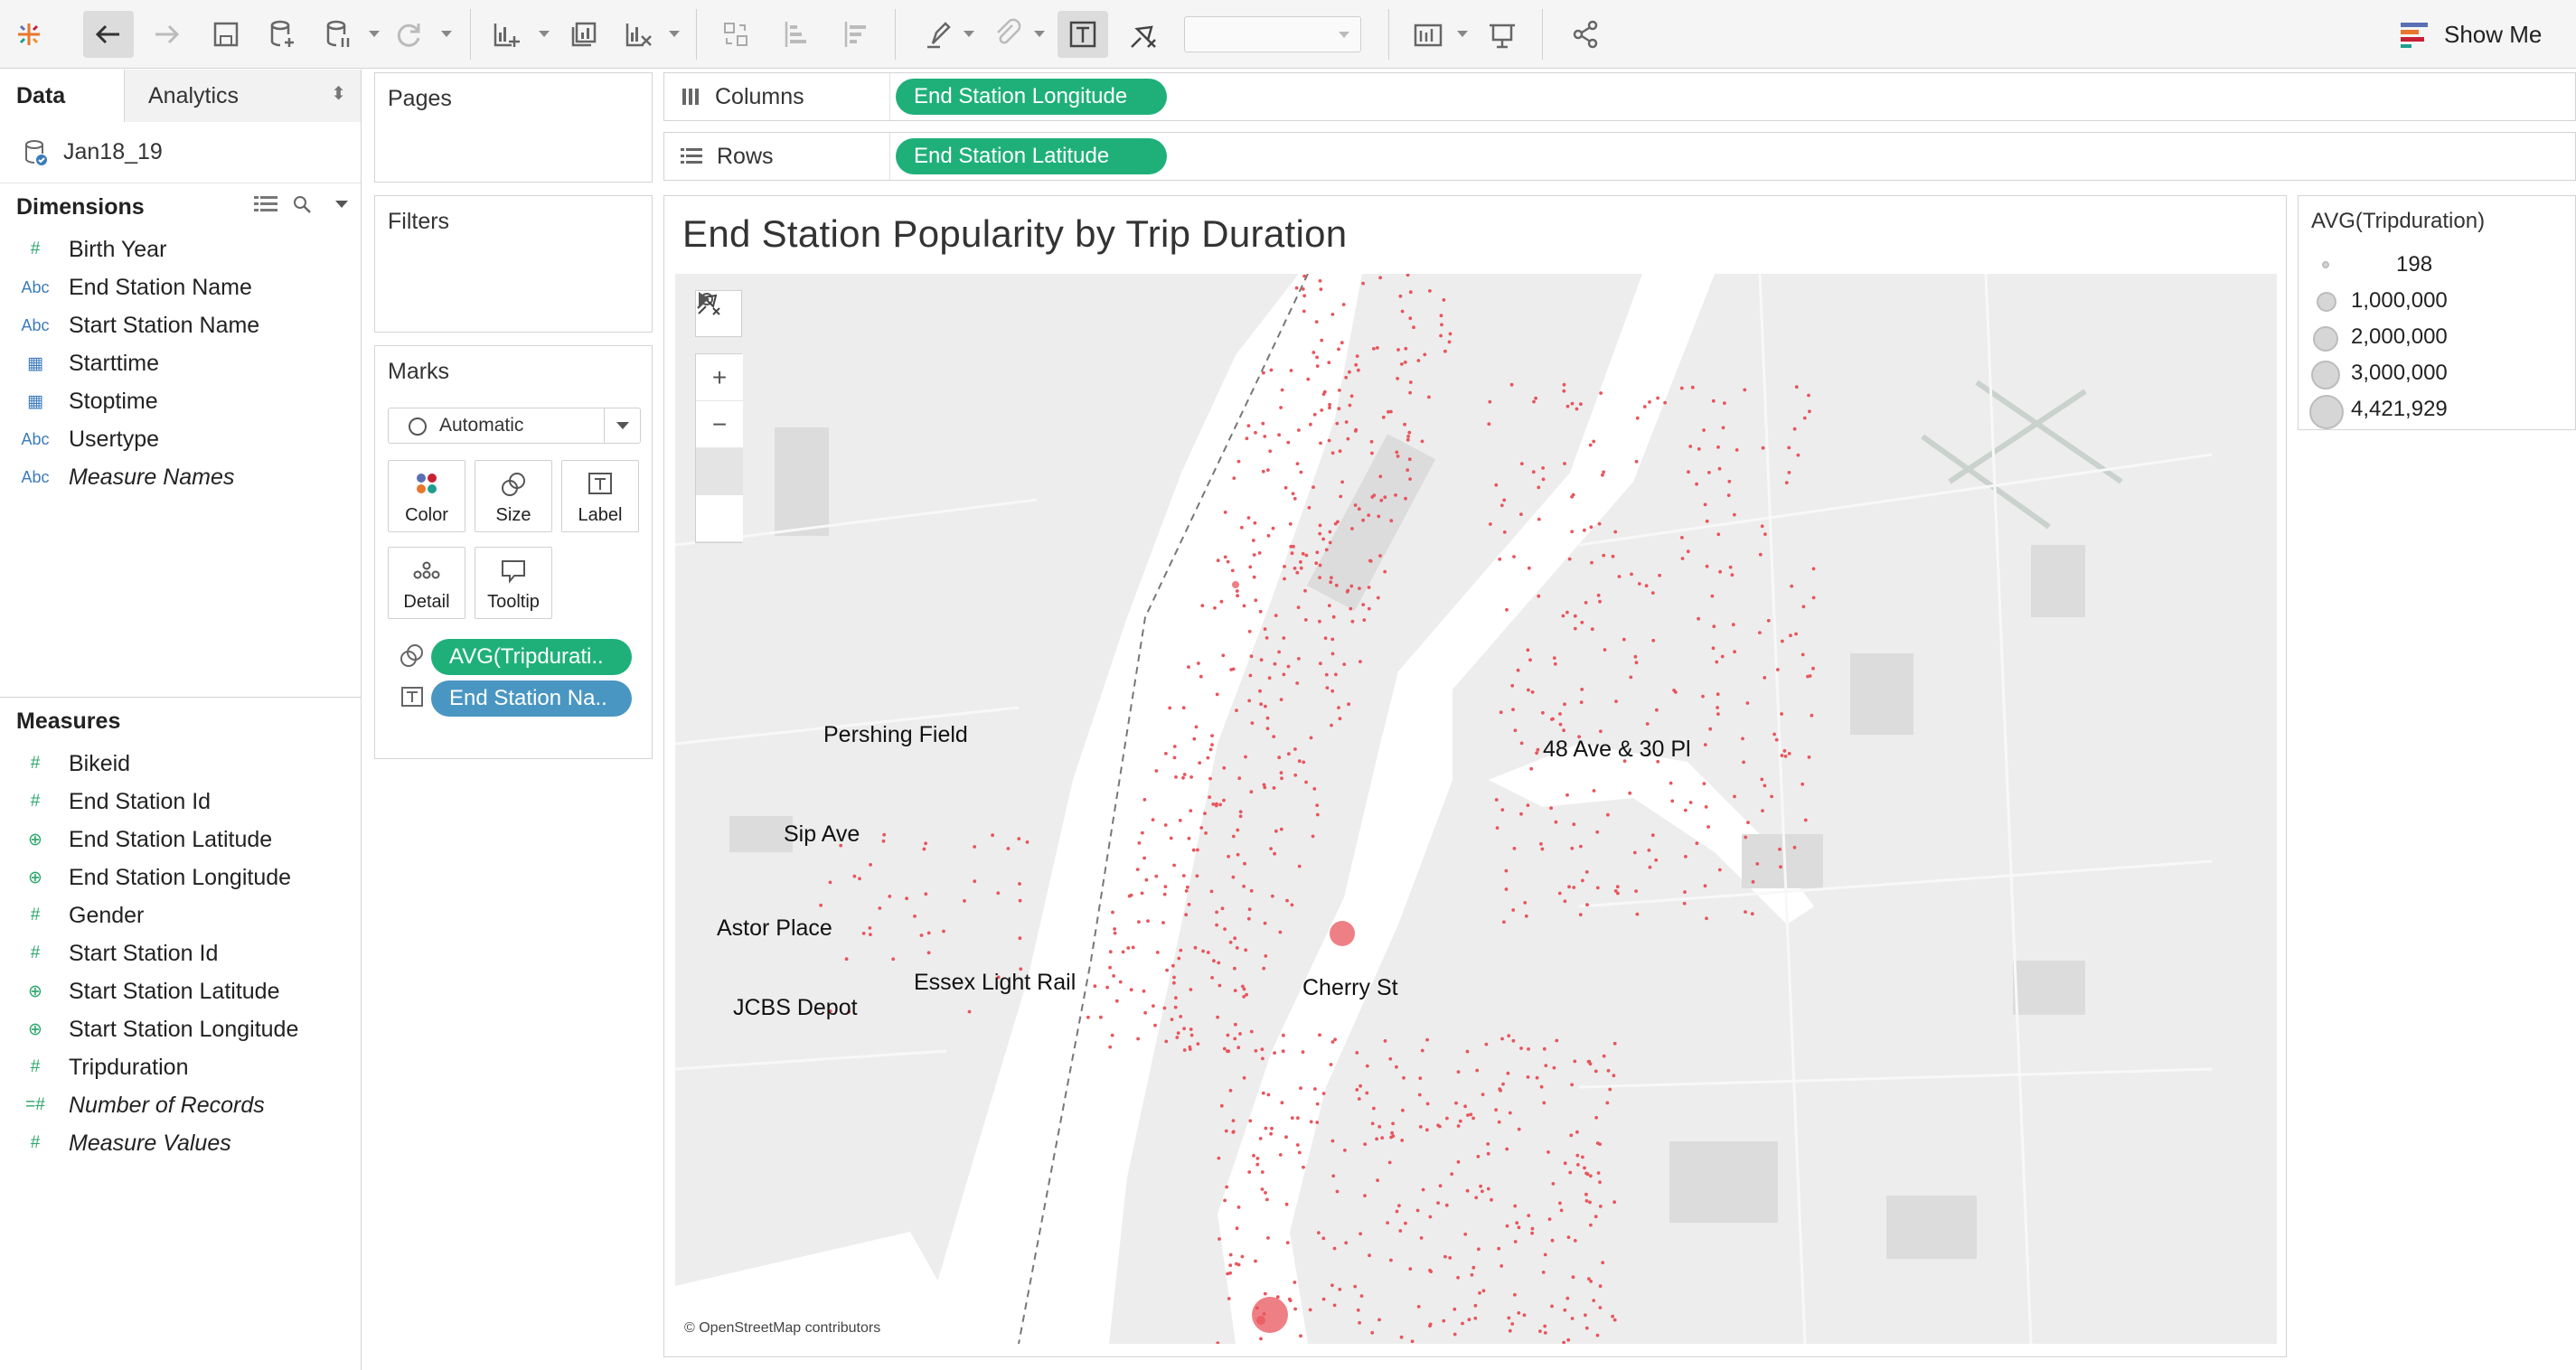 This screenshot has width=2576, height=1370. I want to click on new-datasource-icon, so click(282, 34).